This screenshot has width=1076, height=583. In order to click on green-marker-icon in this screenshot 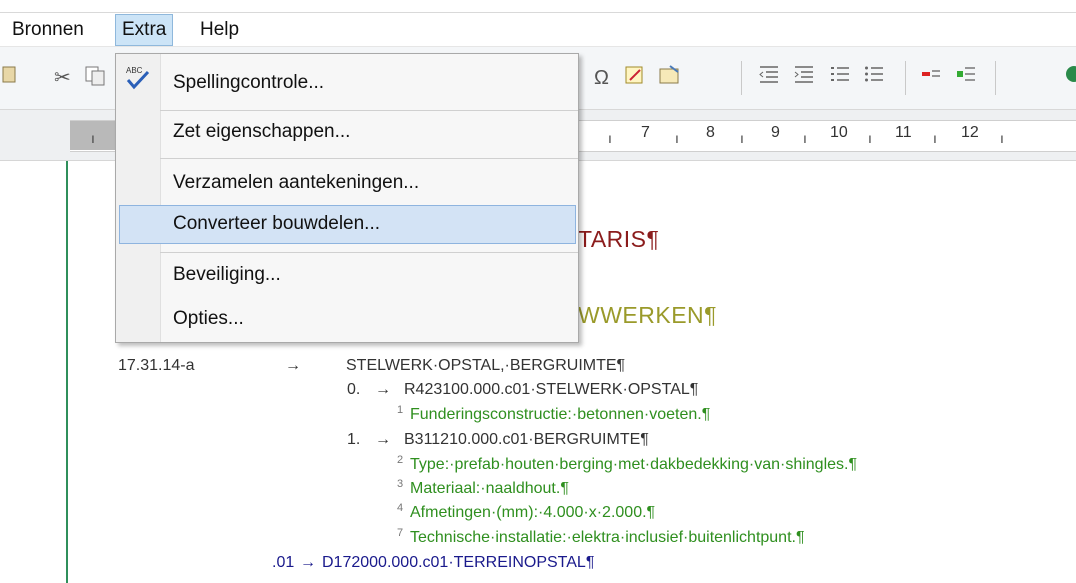, I will do `click(966, 78)`.